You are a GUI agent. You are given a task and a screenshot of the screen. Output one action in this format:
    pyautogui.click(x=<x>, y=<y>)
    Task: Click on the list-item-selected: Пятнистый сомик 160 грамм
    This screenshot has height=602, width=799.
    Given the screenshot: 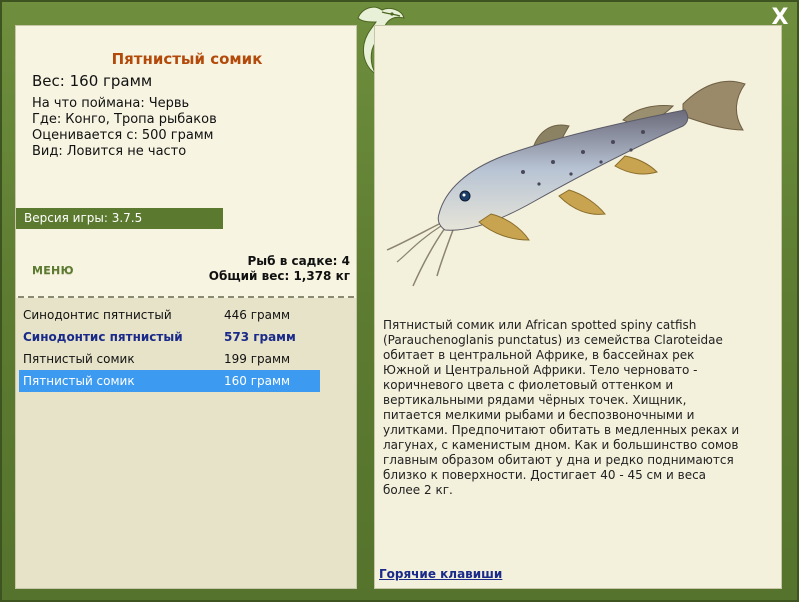 What is the action you would take?
    pyautogui.click(x=169, y=381)
    